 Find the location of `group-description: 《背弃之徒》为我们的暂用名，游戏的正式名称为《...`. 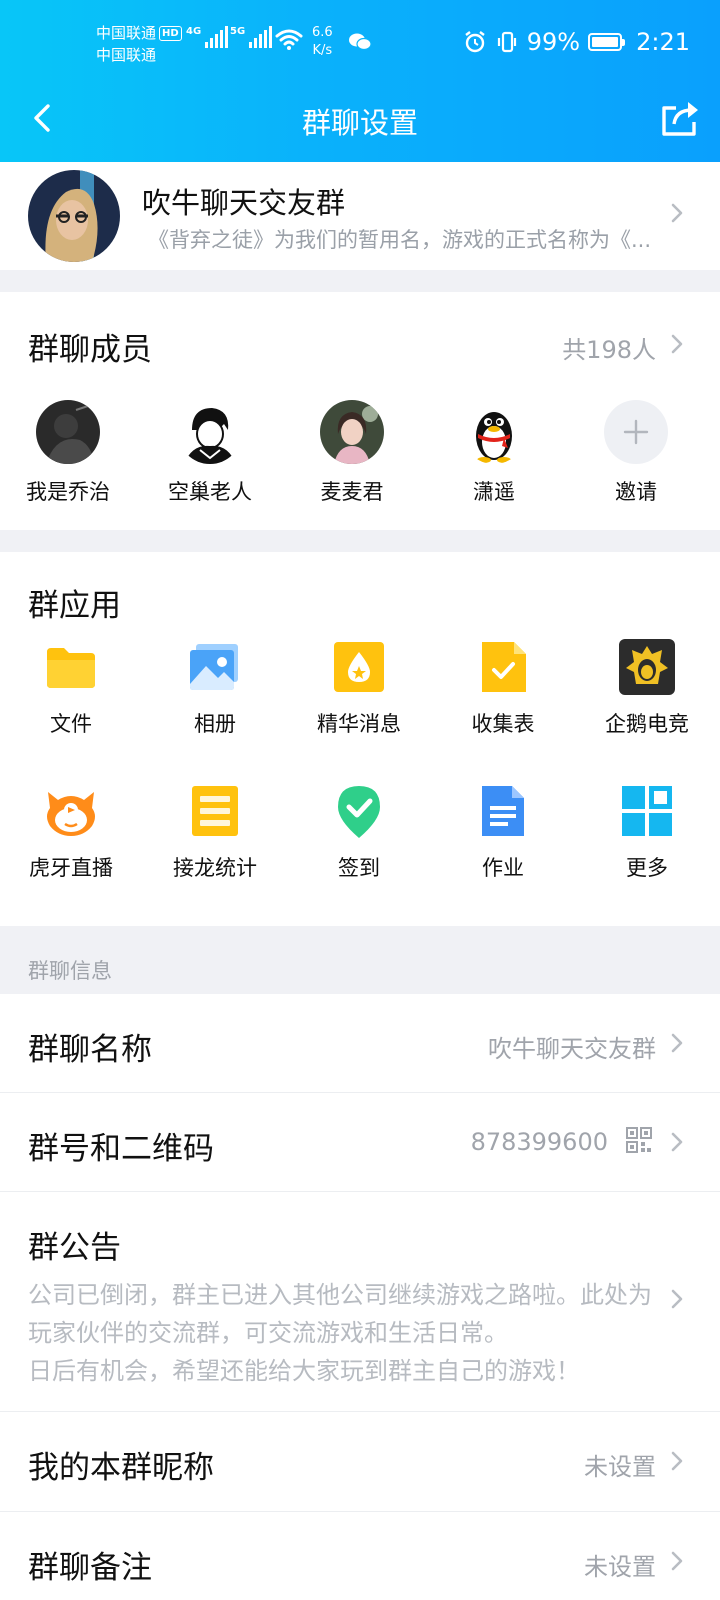

group-description: 《背弃之徒》为我们的暂用名，游戏的正式名称为《... is located at coordinates (400, 240).